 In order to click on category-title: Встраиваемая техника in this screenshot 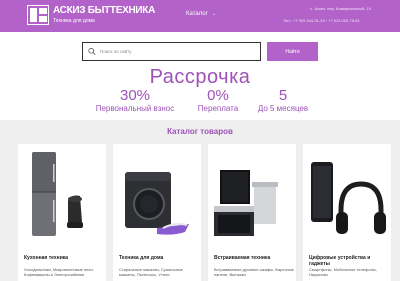, I will do `click(242, 258)`.